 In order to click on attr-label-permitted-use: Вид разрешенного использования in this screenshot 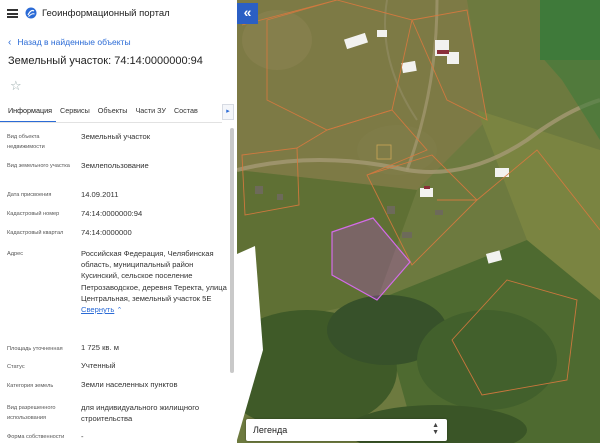, I will do `click(31, 413)`.